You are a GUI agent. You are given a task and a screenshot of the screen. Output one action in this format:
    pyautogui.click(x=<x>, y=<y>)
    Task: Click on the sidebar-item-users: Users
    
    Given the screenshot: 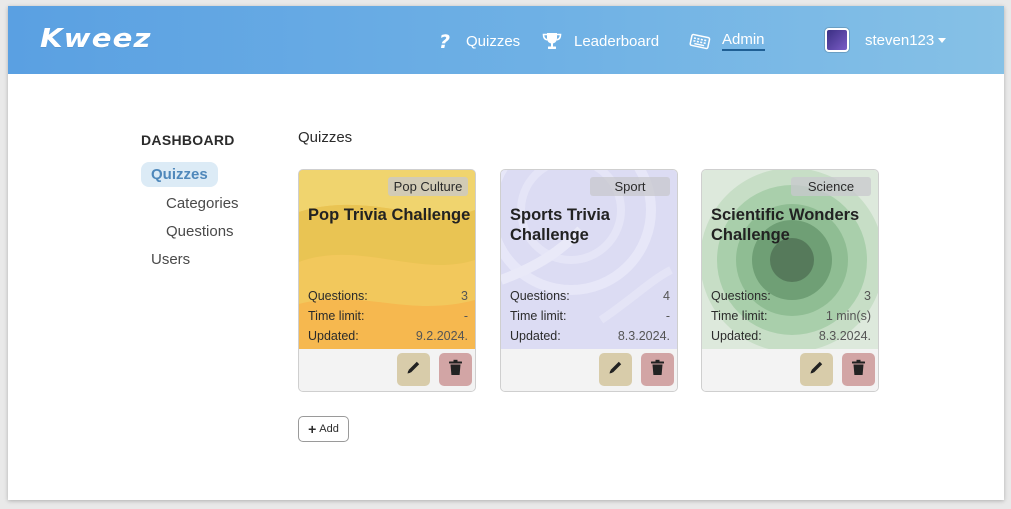 What is the action you would take?
    pyautogui.click(x=170, y=259)
    